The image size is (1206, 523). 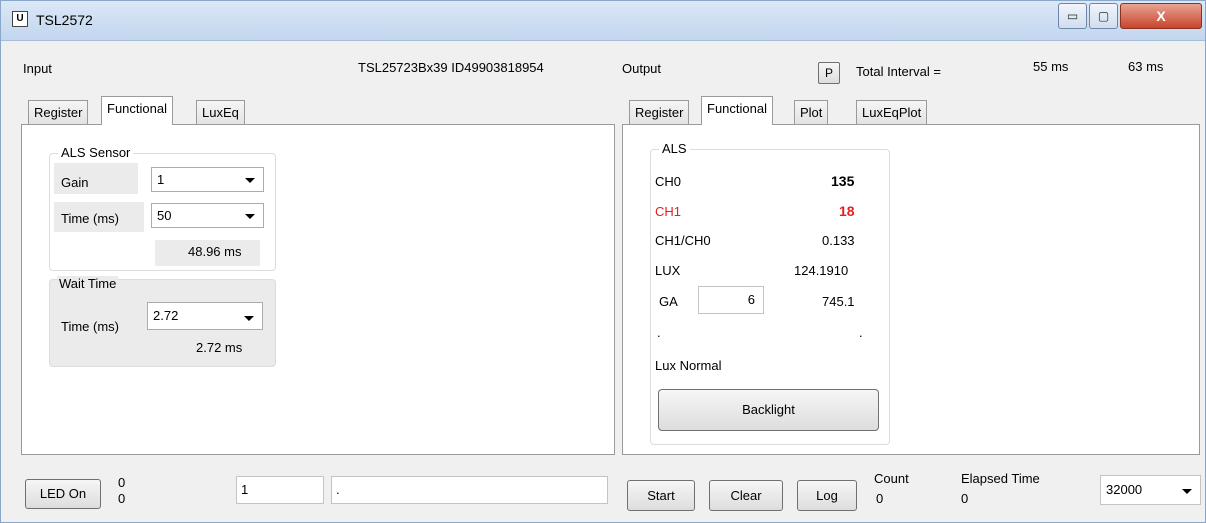 What do you see at coordinates (205, 316) in the screenshot?
I see `wait-time-select: 2.72` at bounding box center [205, 316].